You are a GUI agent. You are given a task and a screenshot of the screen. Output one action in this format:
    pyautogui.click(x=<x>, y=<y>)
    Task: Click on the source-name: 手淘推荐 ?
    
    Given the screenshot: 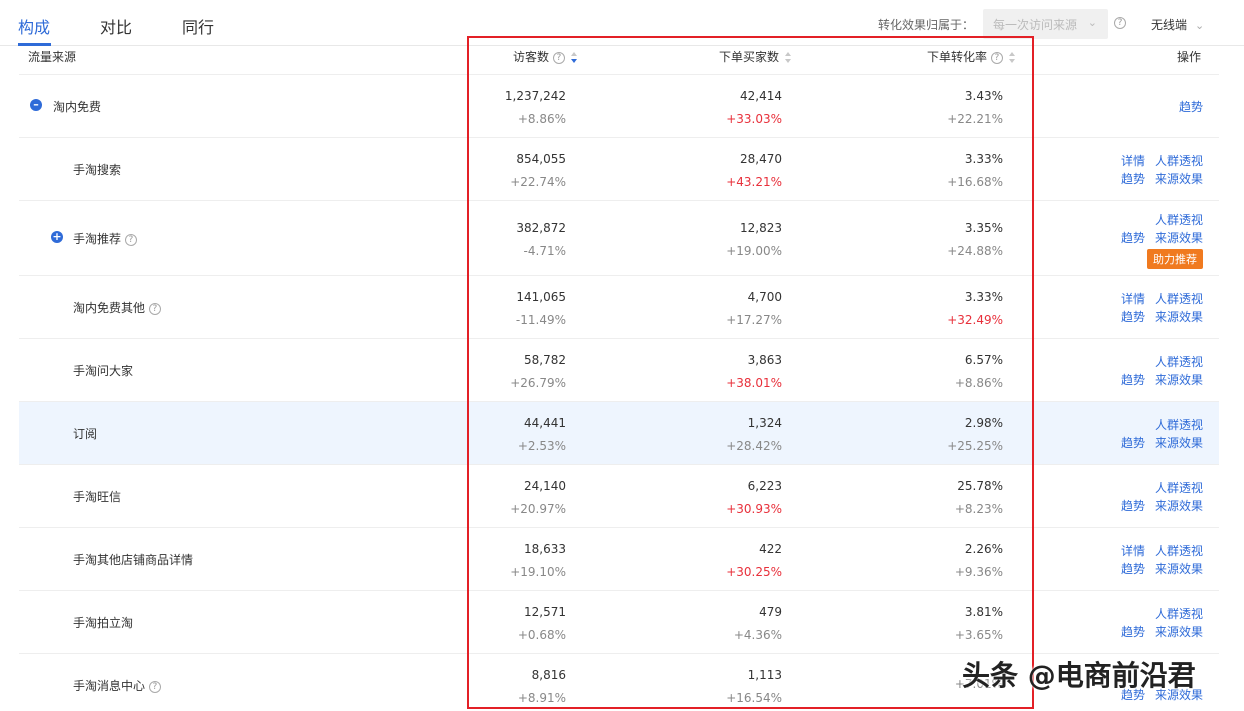 What is the action you would take?
    pyautogui.click(x=105, y=238)
    